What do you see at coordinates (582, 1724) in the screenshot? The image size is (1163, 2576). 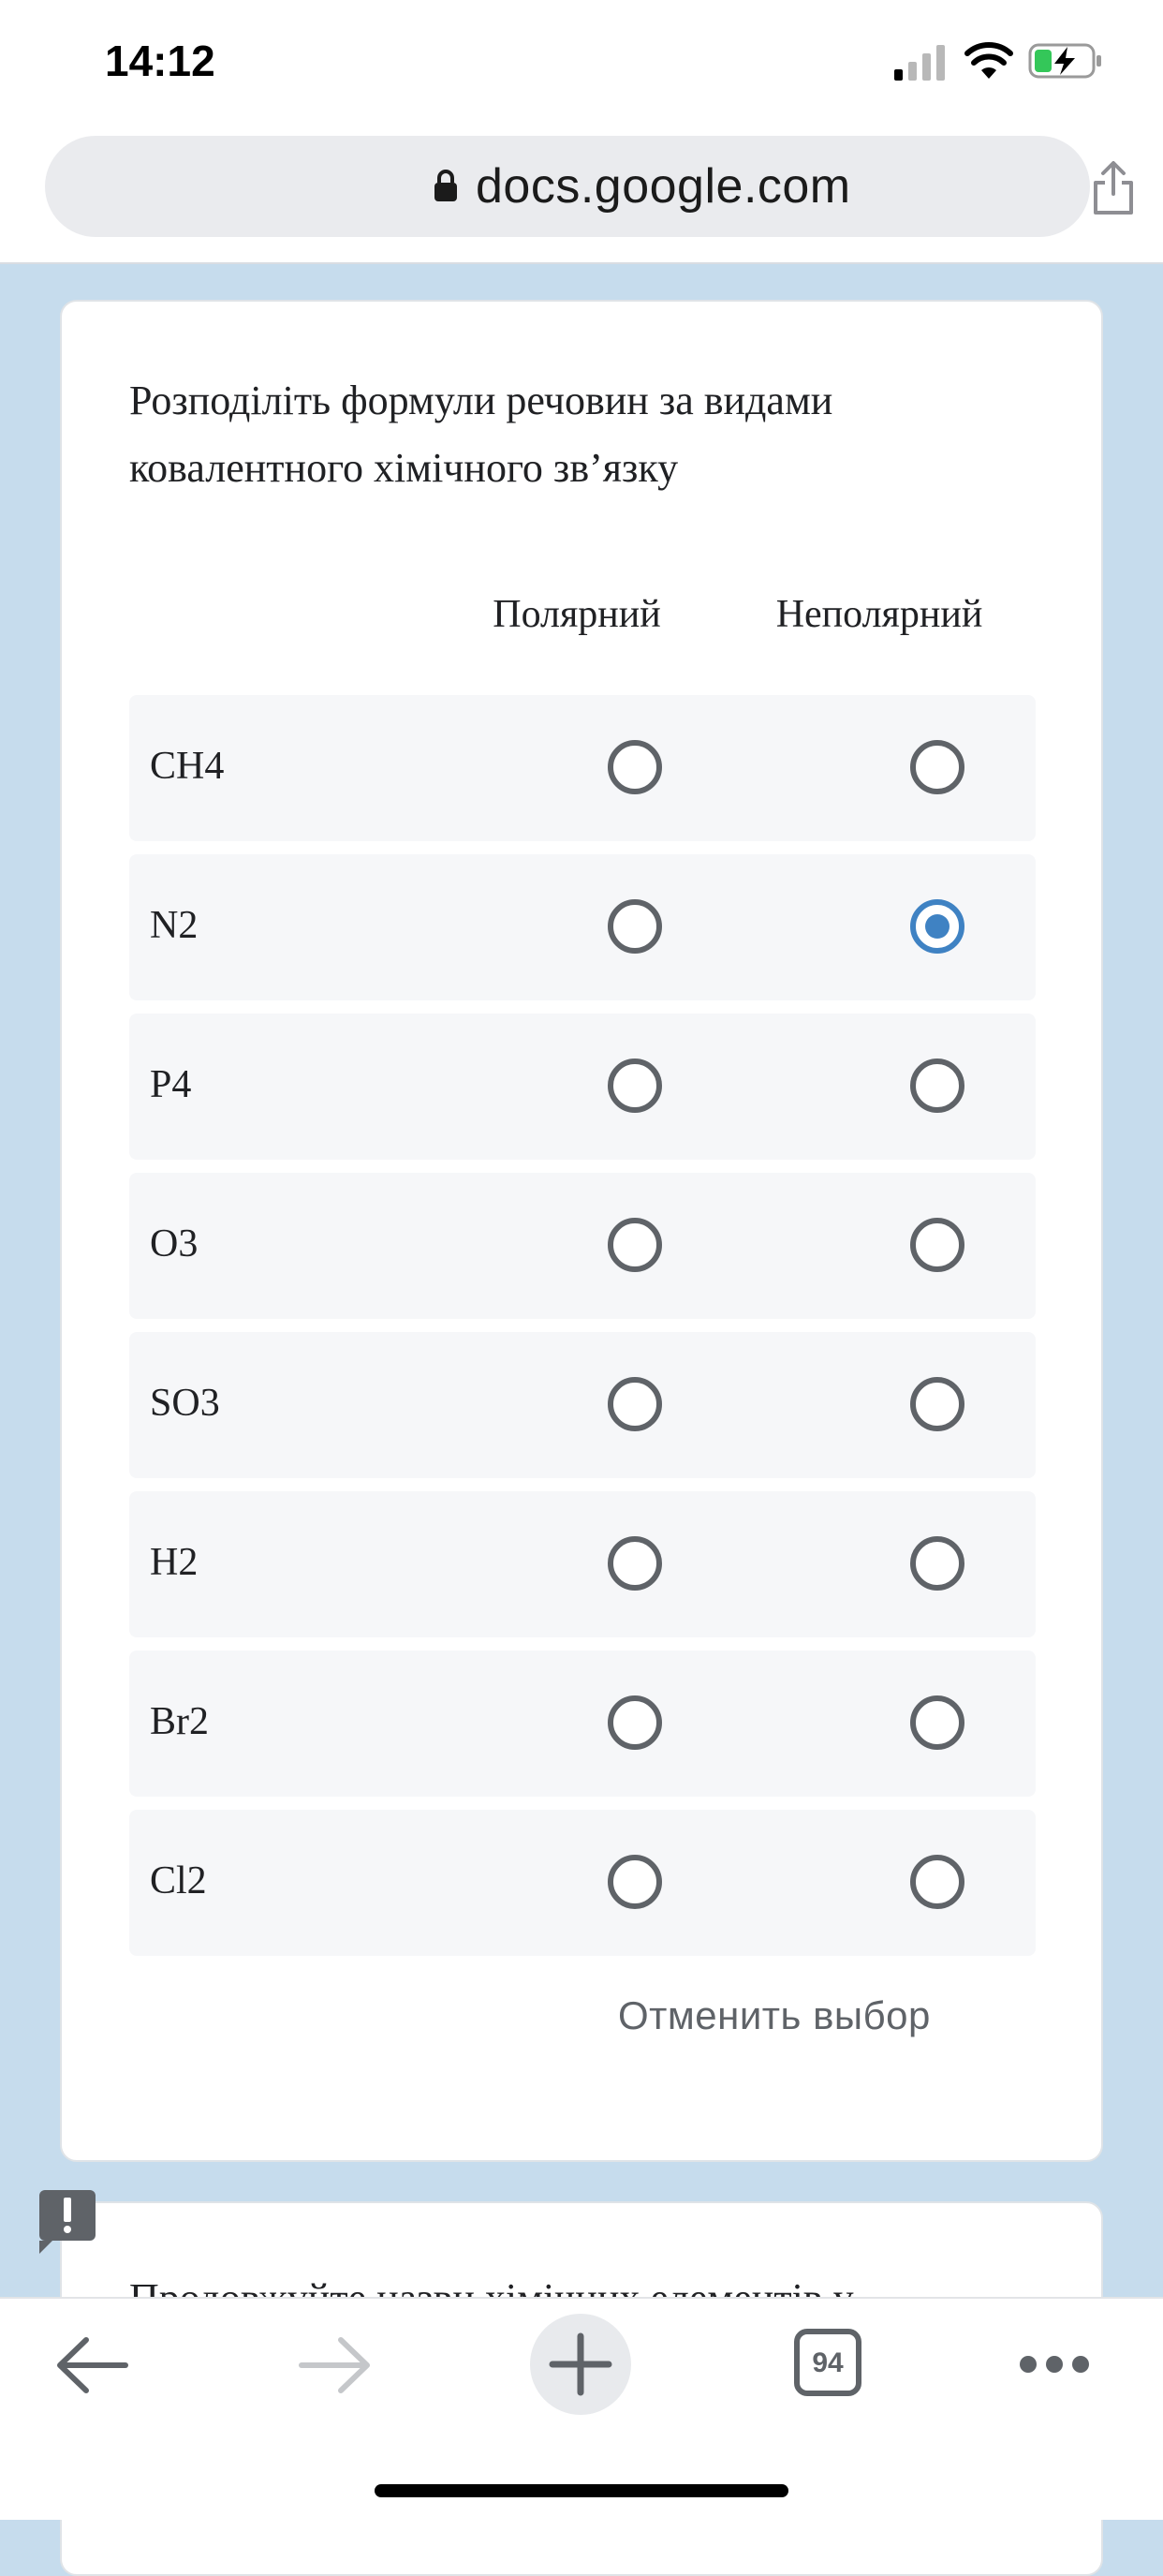 I see `grid-row: Br2` at bounding box center [582, 1724].